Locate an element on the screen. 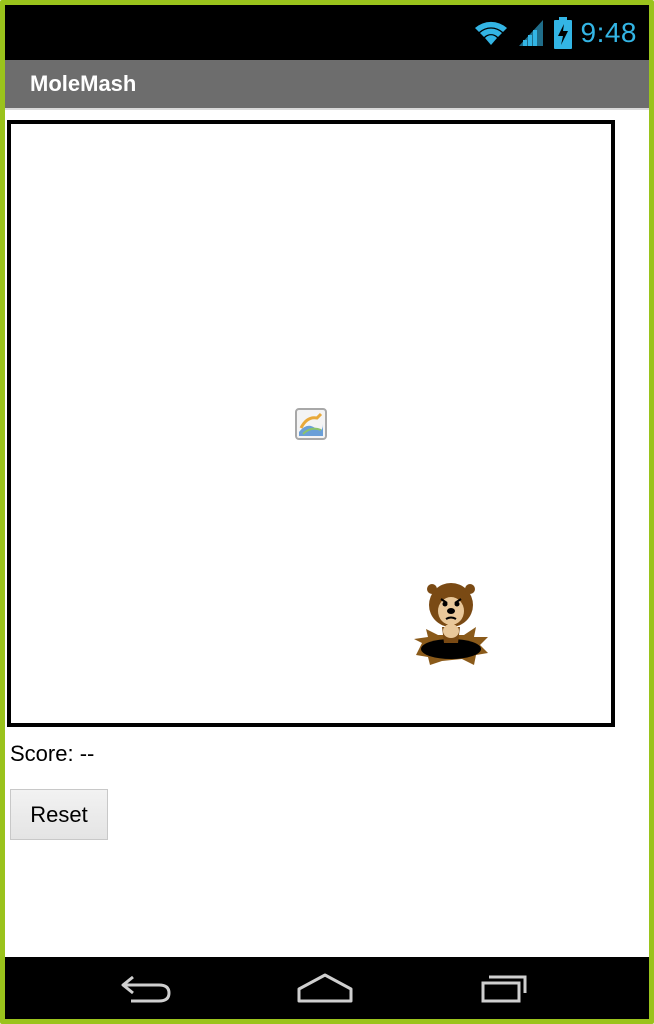 The height and width of the screenshot is (1024, 654). navigation-bar is located at coordinates (327, 988).